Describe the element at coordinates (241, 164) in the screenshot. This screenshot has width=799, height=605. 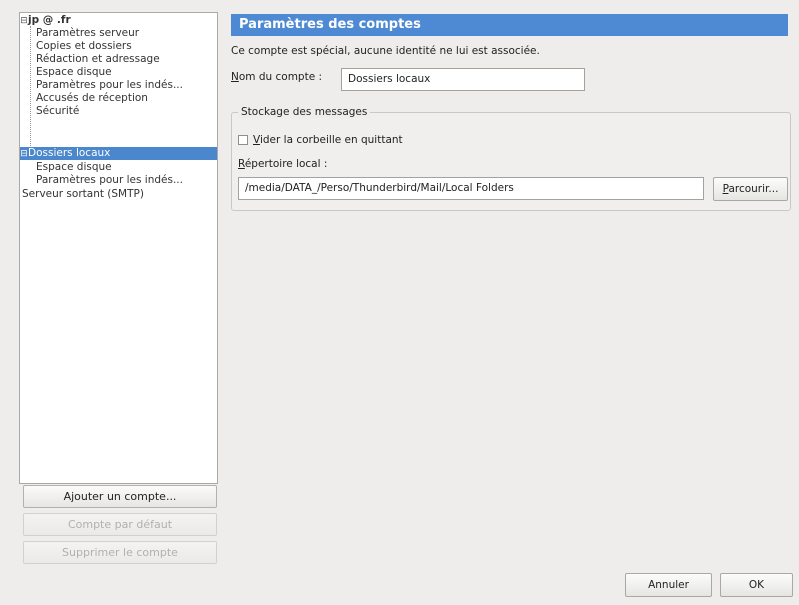
I see `mnemonic: R` at that location.